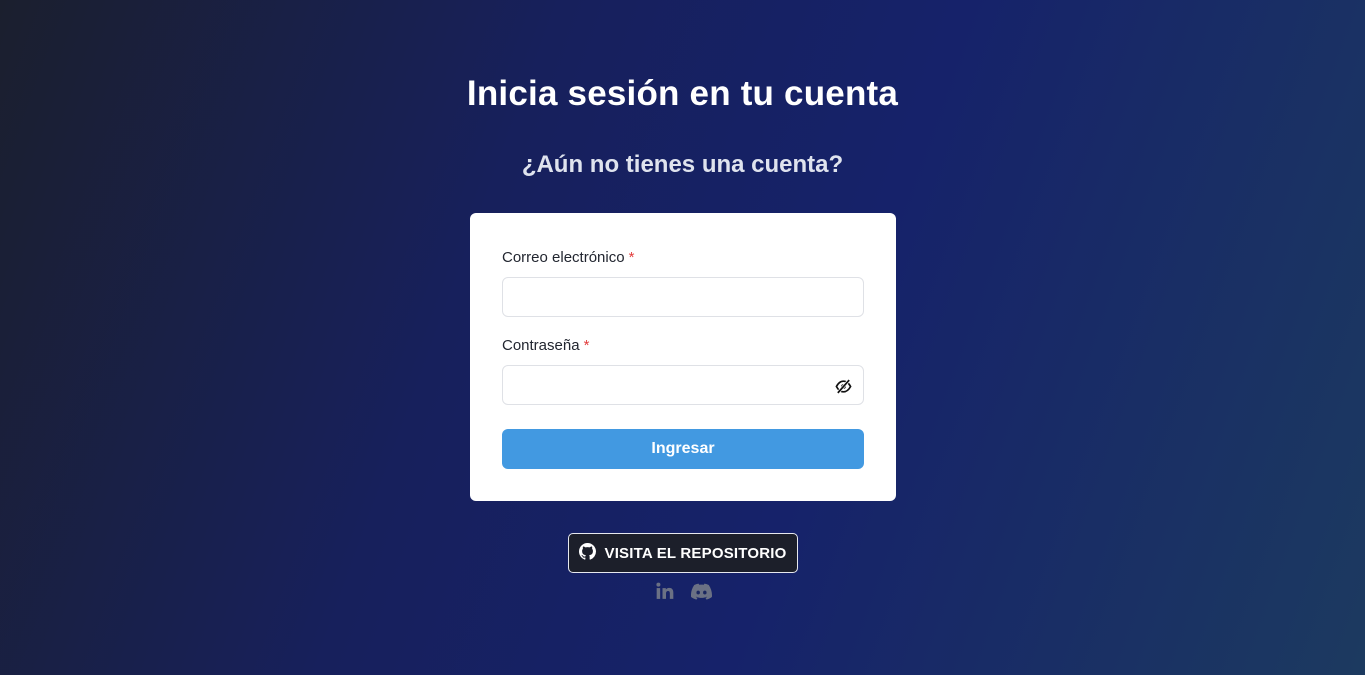 The image size is (1365, 675). I want to click on page-title: Inicia sesión en tu cuenta, so click(682, 93).